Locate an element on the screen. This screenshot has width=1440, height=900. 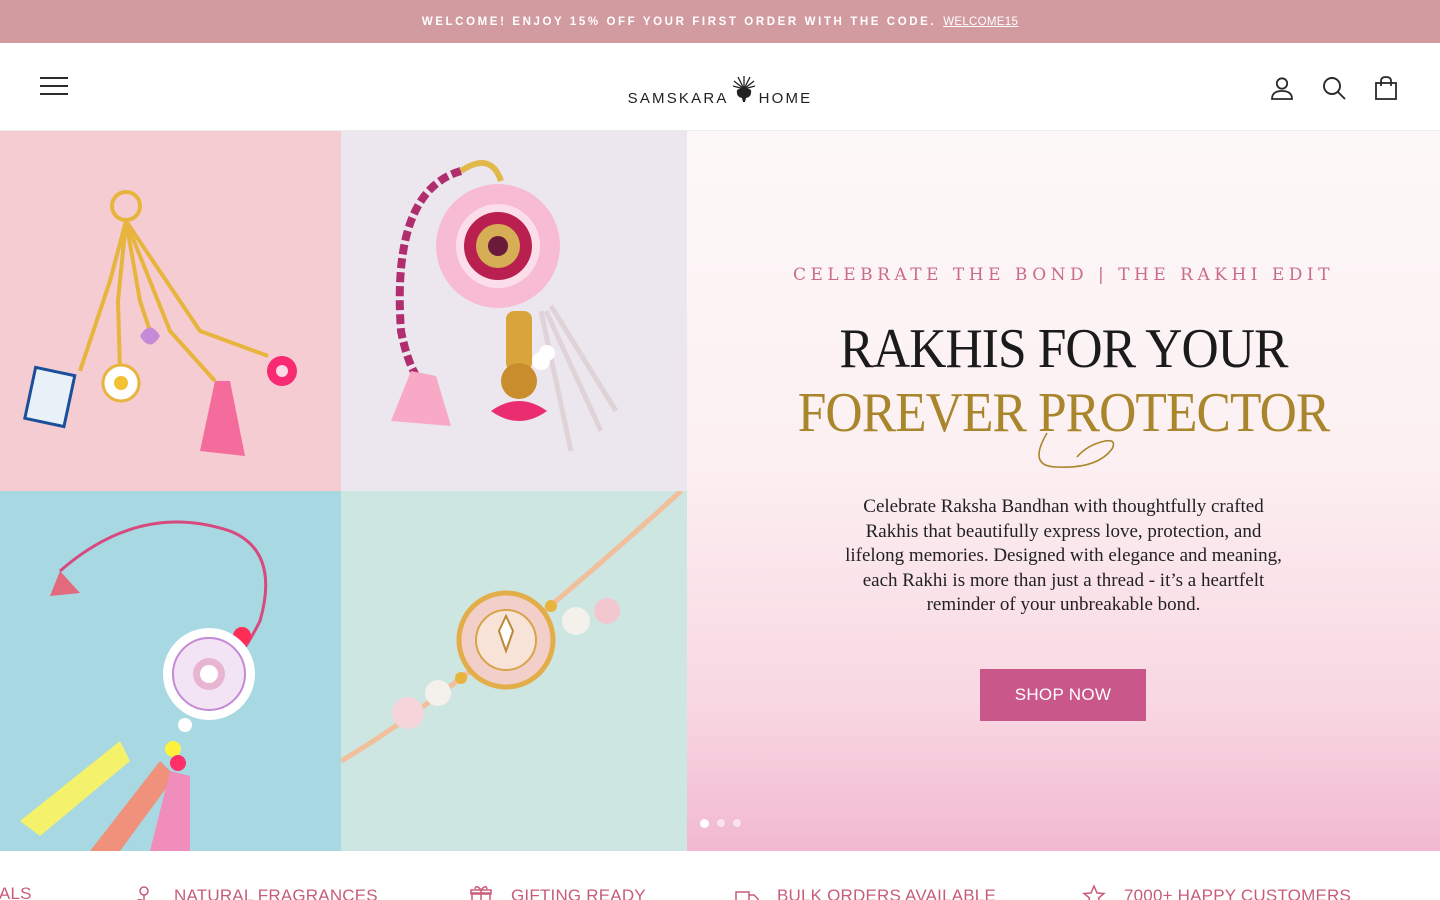
feature-item: IALS is located at coordinates (16, 892).